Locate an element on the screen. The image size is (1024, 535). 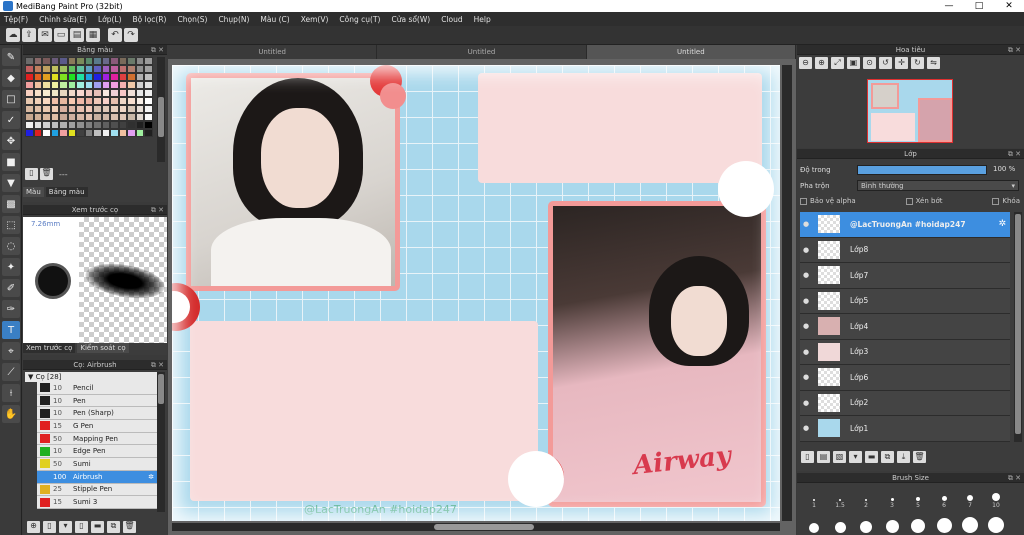
canvas-vertical-scrollbar is located at coordinates (787, 293).